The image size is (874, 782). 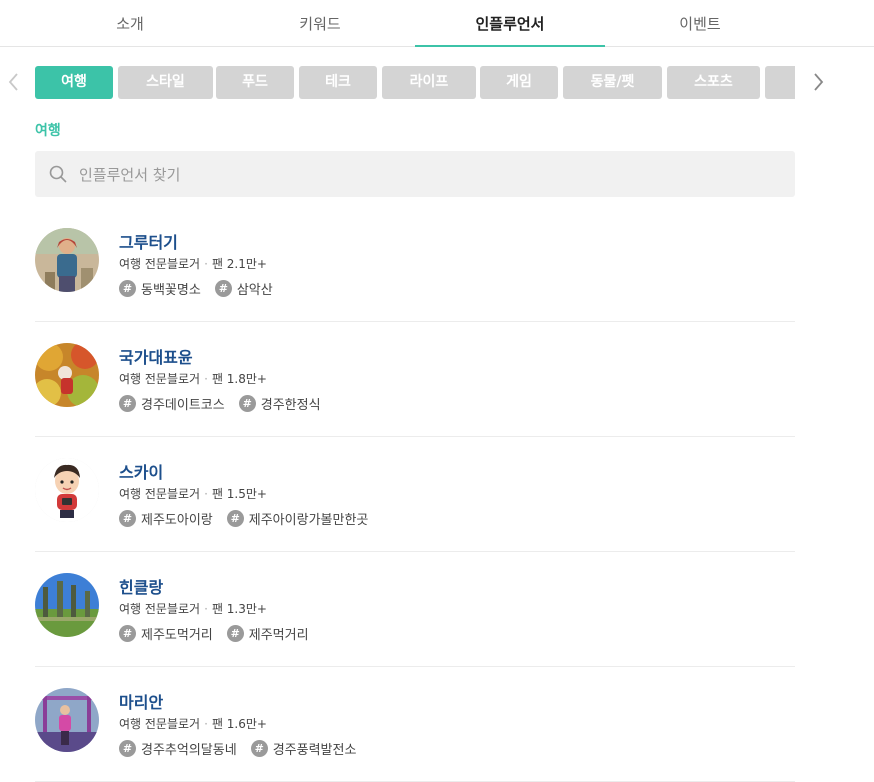 I want to click on keyword-tag: # 경주한정식, so click(x=279, y=403).